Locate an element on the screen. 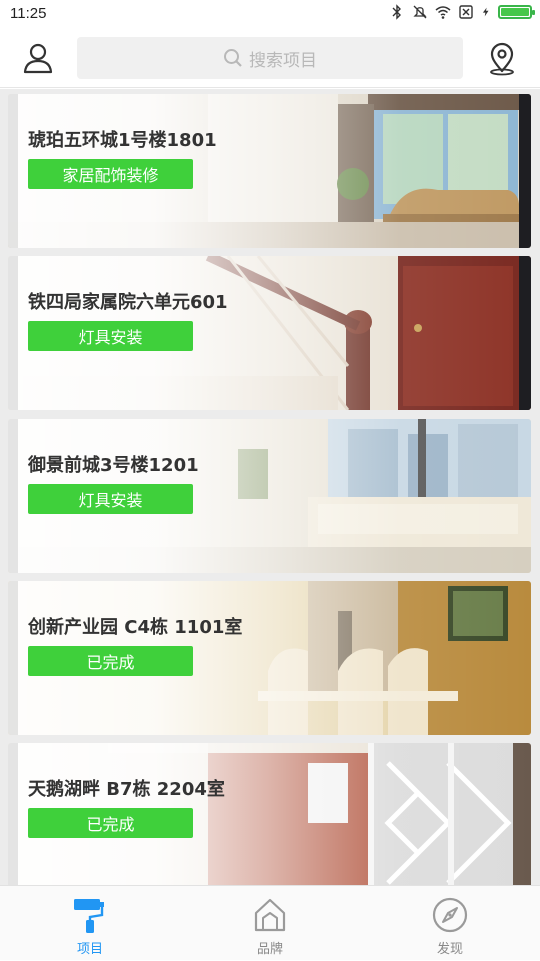 Image resolution: width=540 pixels, height=961 pixels. battery-fill is located at coordinates (515, 12).